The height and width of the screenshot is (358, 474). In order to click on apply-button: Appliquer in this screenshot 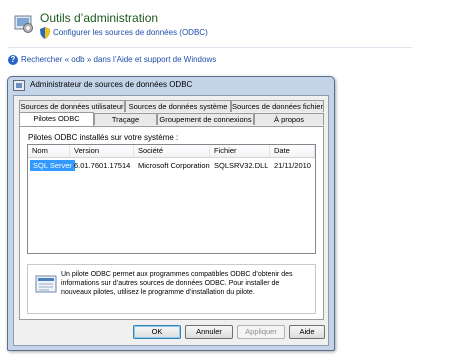, I will do `click(261, 332)`.